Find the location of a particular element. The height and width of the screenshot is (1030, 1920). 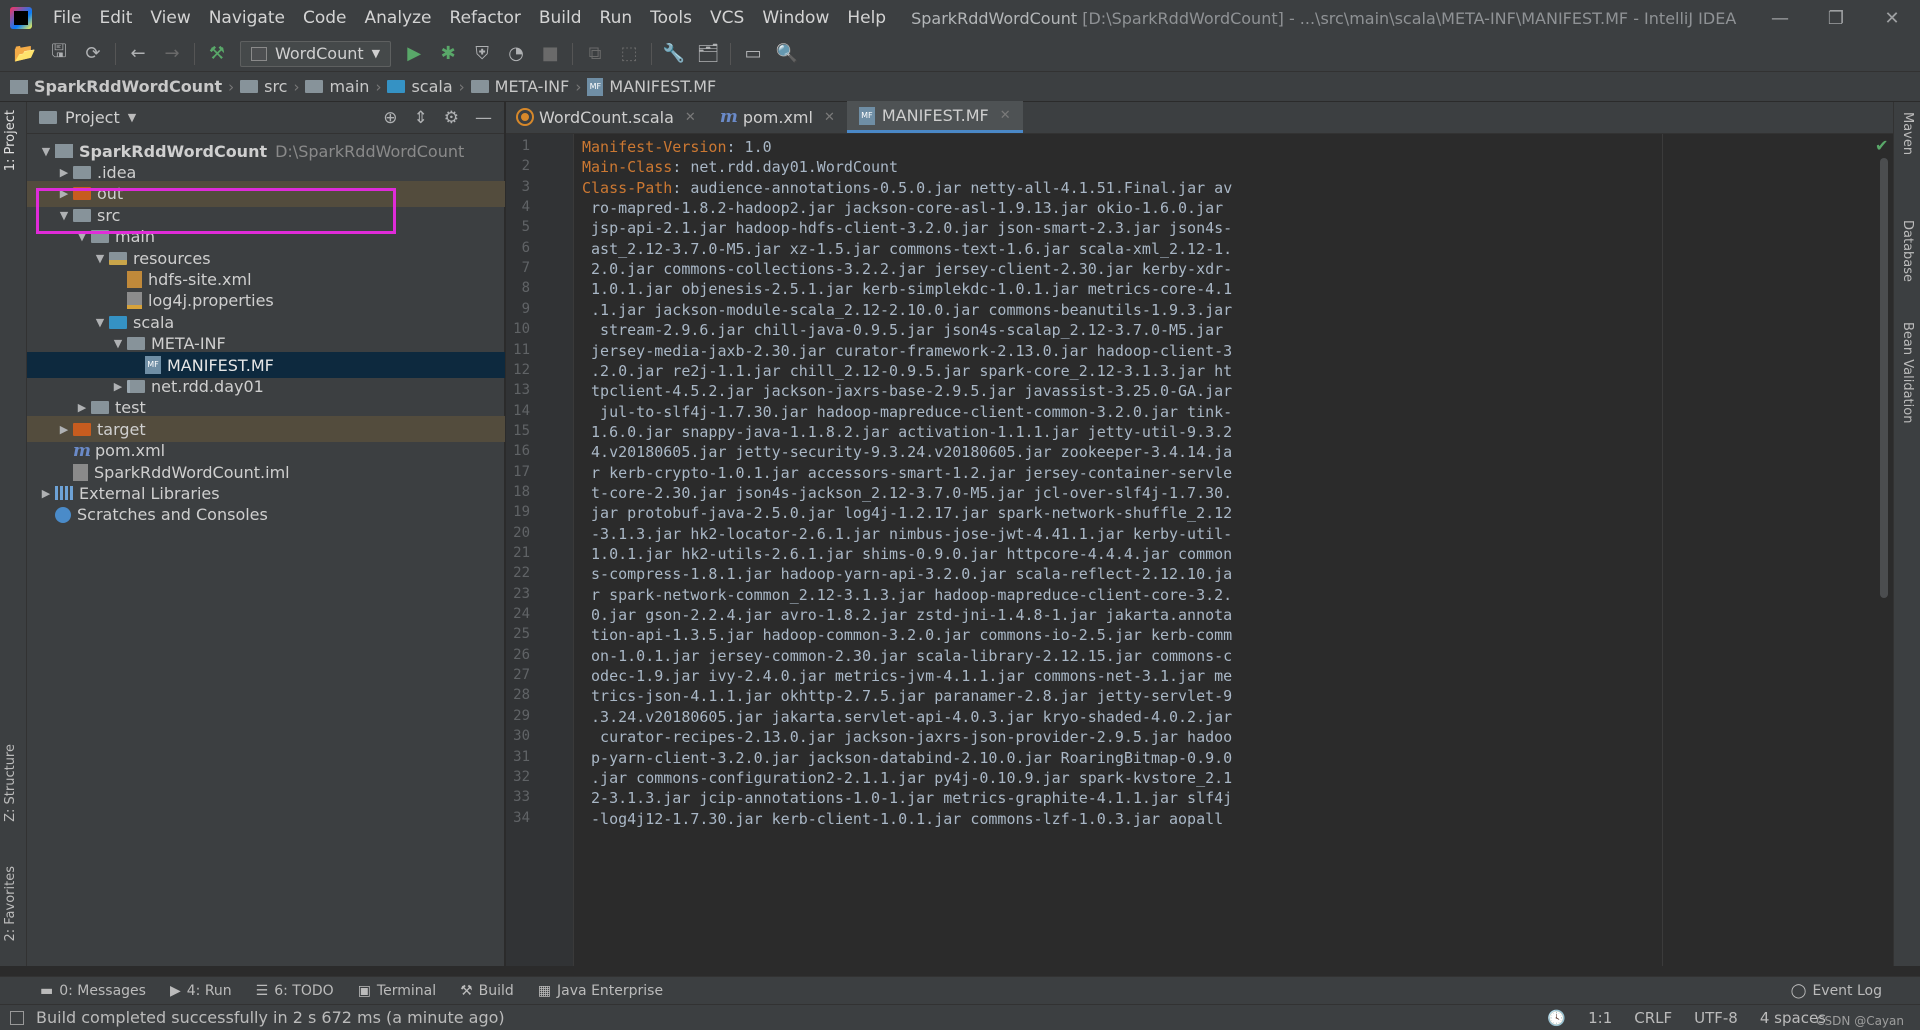

build-hammer-icon: ⚒ is located at coordinates (217, 54).